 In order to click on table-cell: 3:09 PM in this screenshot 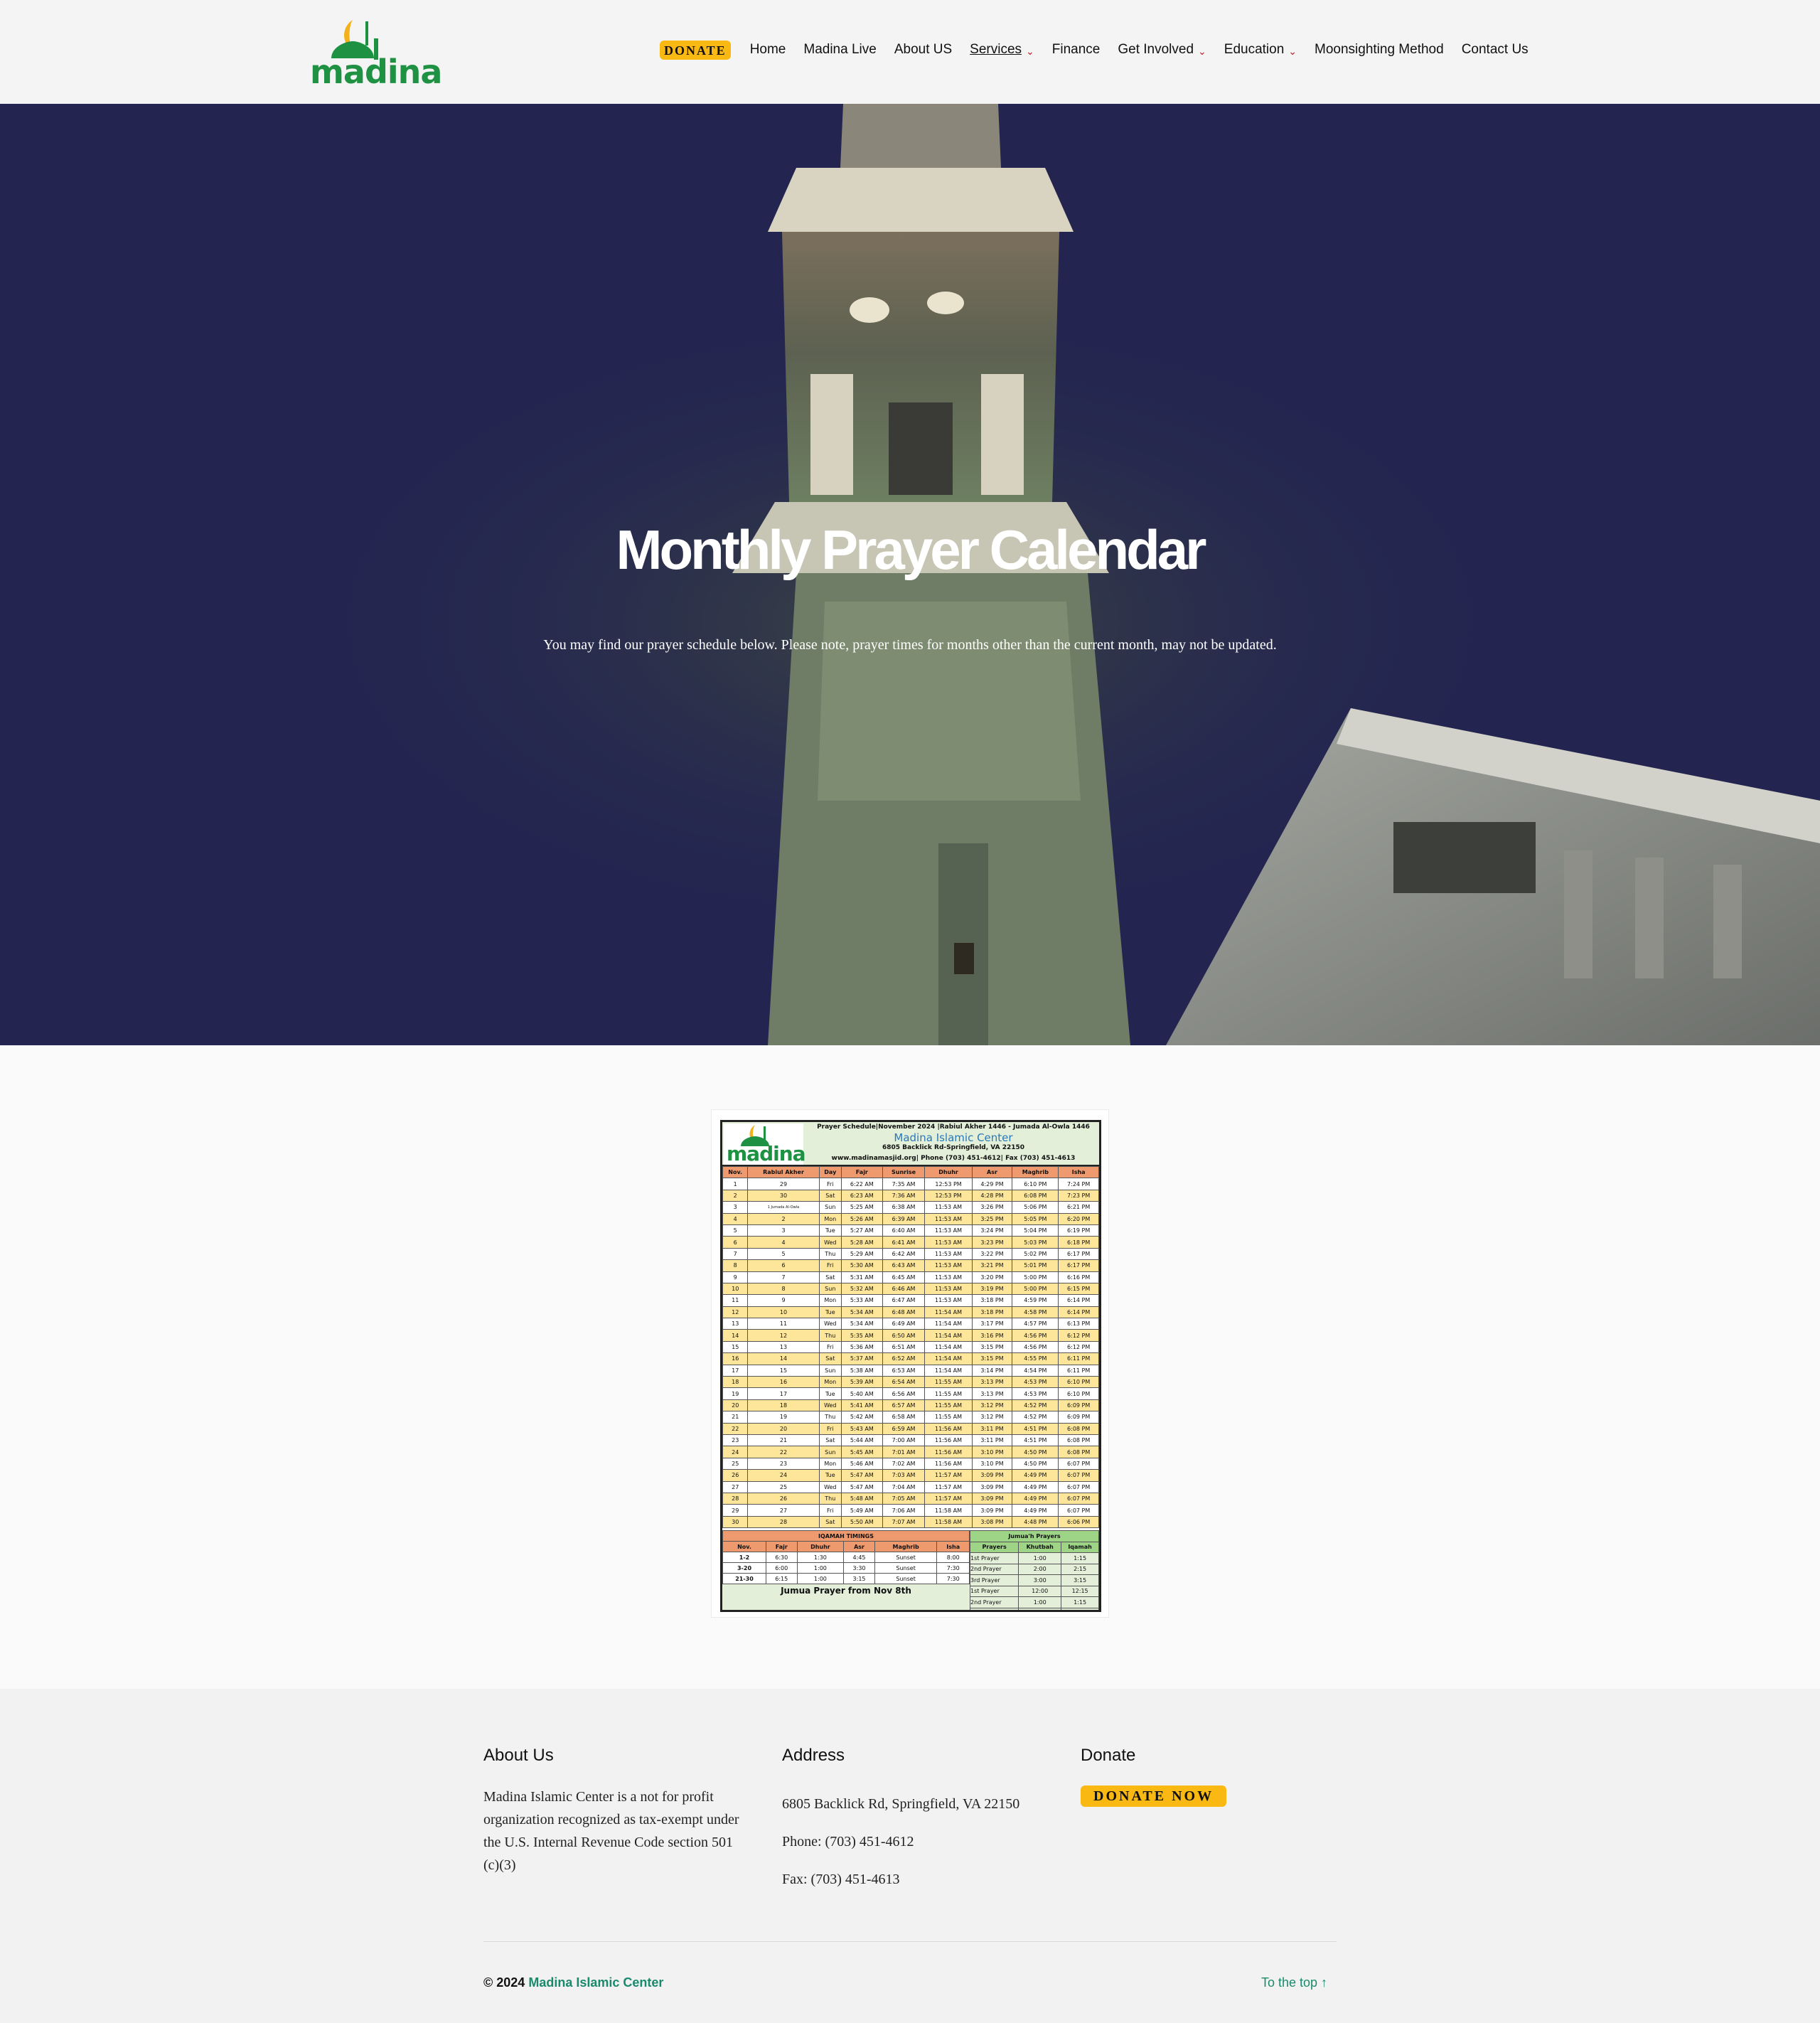, I will do `click(992, 1476)`.